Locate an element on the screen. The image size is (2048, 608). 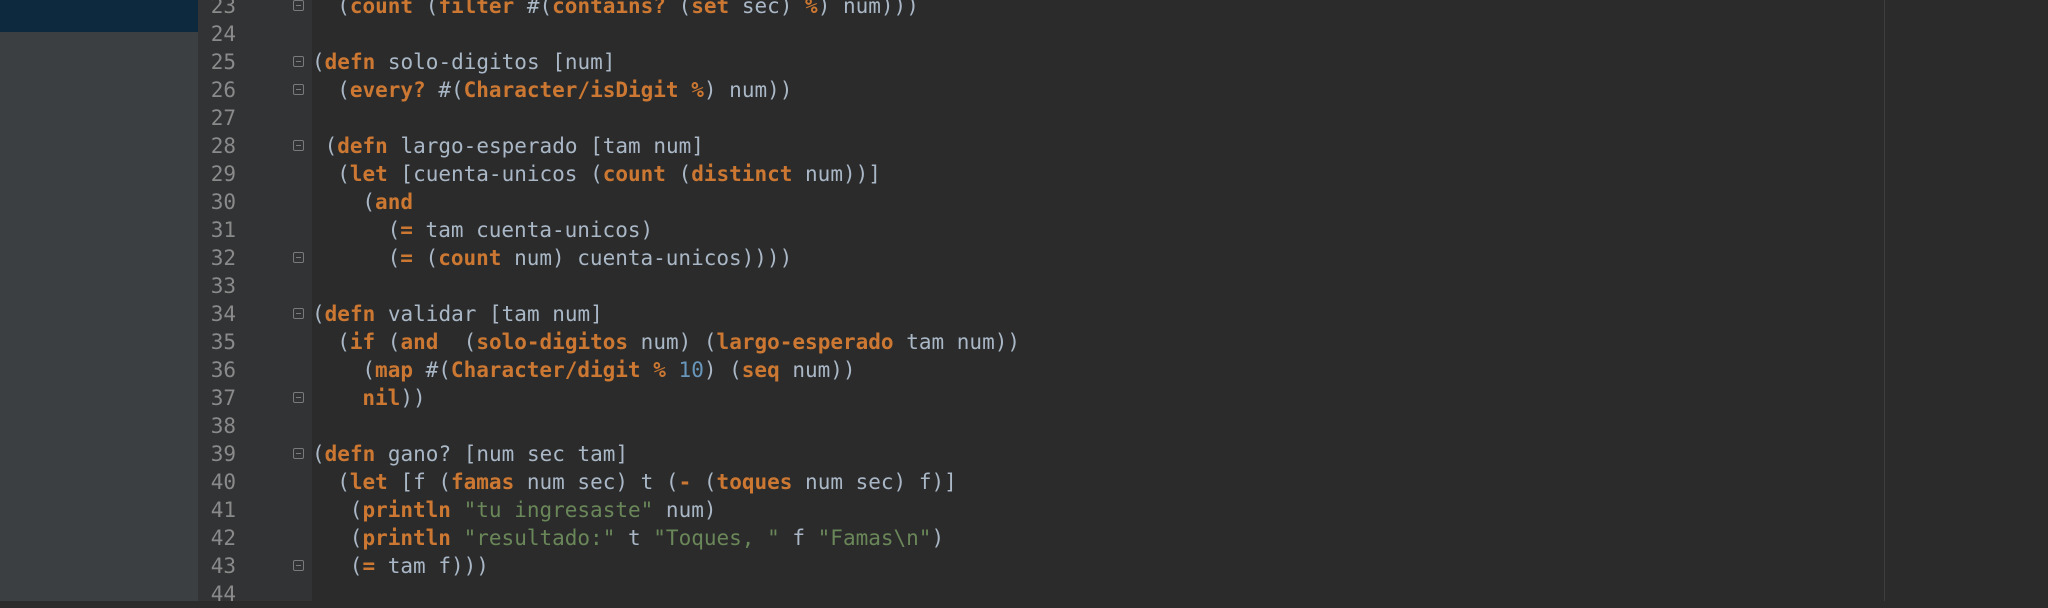
code-keyword: count is located at coordinates (634, 174).